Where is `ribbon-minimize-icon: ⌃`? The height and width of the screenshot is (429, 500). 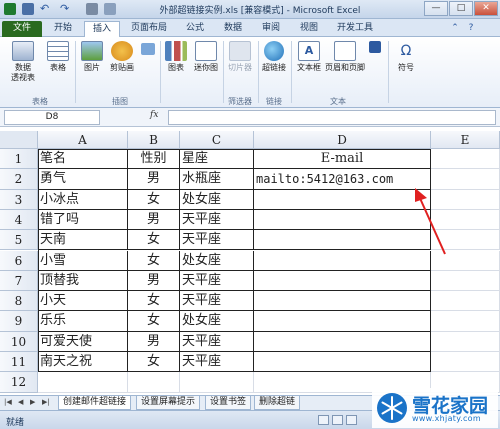
ribbon-minimize-icon: ⌃ is located at coordinates (455, 29).